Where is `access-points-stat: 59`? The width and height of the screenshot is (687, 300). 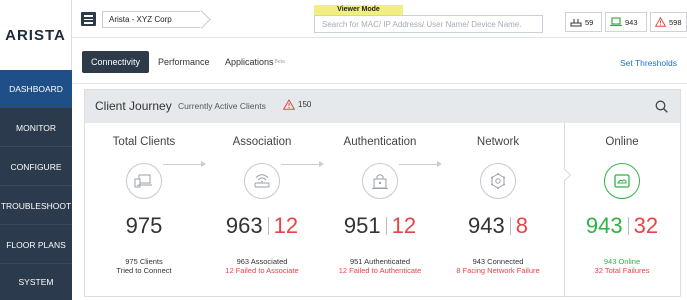
access-points-stat: 59 is located at coordinates (583, 22).